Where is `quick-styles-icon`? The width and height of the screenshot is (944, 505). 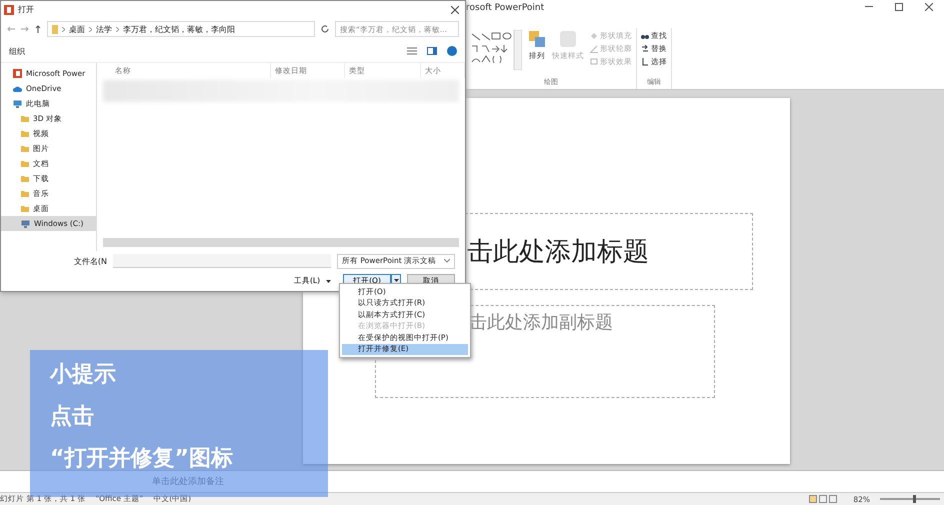 quick-styles-icon is located at coordinates (568, 39).